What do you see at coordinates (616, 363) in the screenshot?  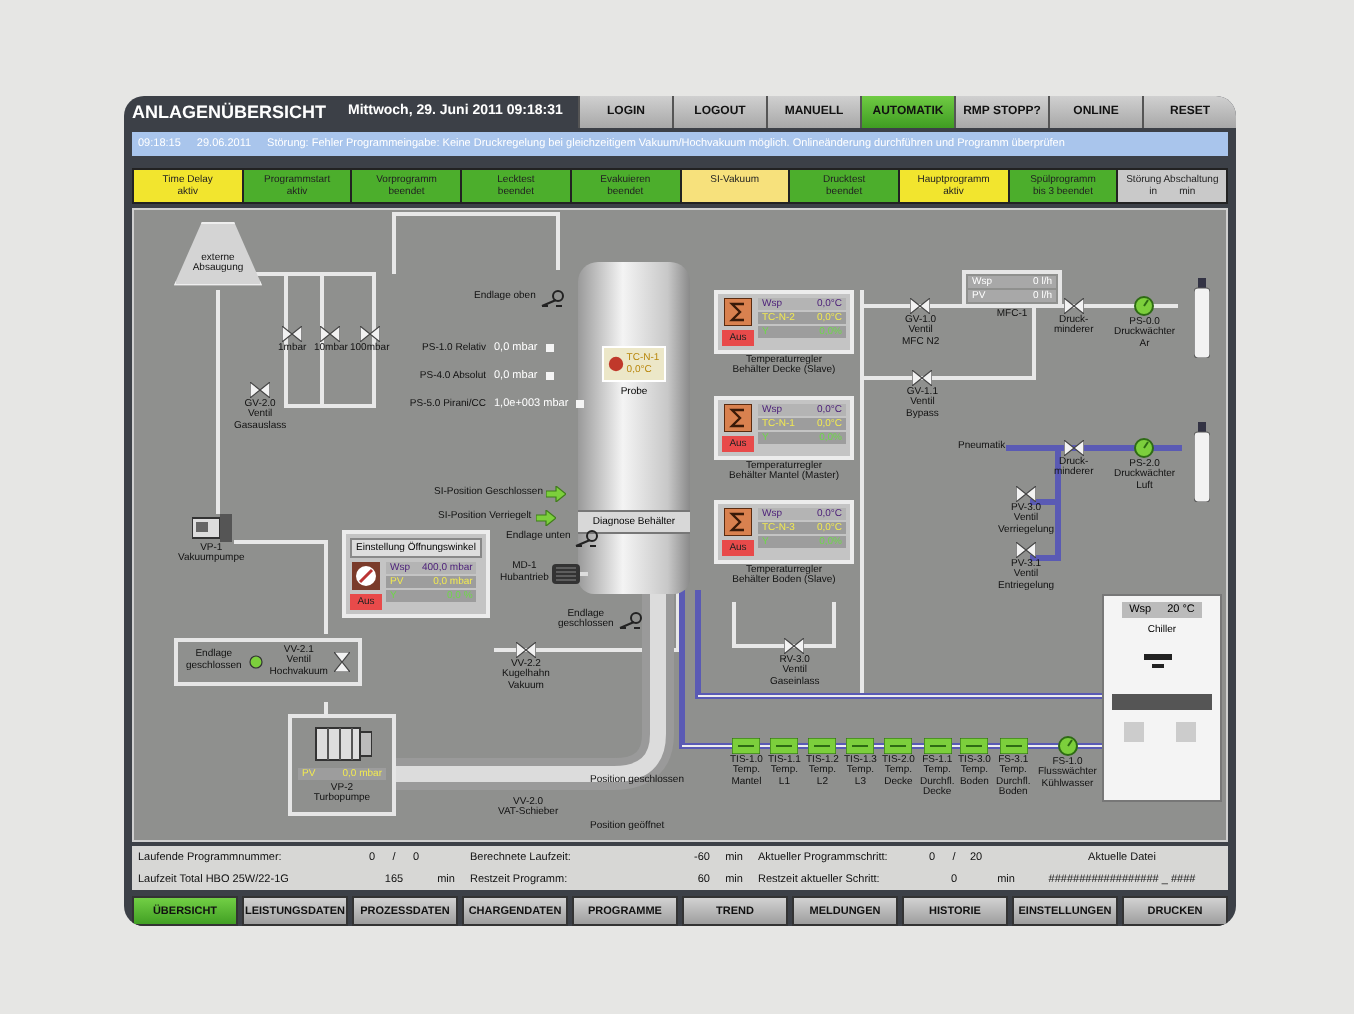 I see `heater-icon` at bounding box center [616, 363].